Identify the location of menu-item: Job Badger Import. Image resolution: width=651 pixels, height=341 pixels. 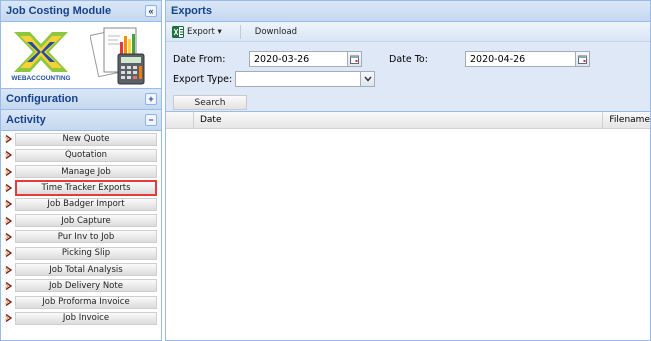
(81, 204).